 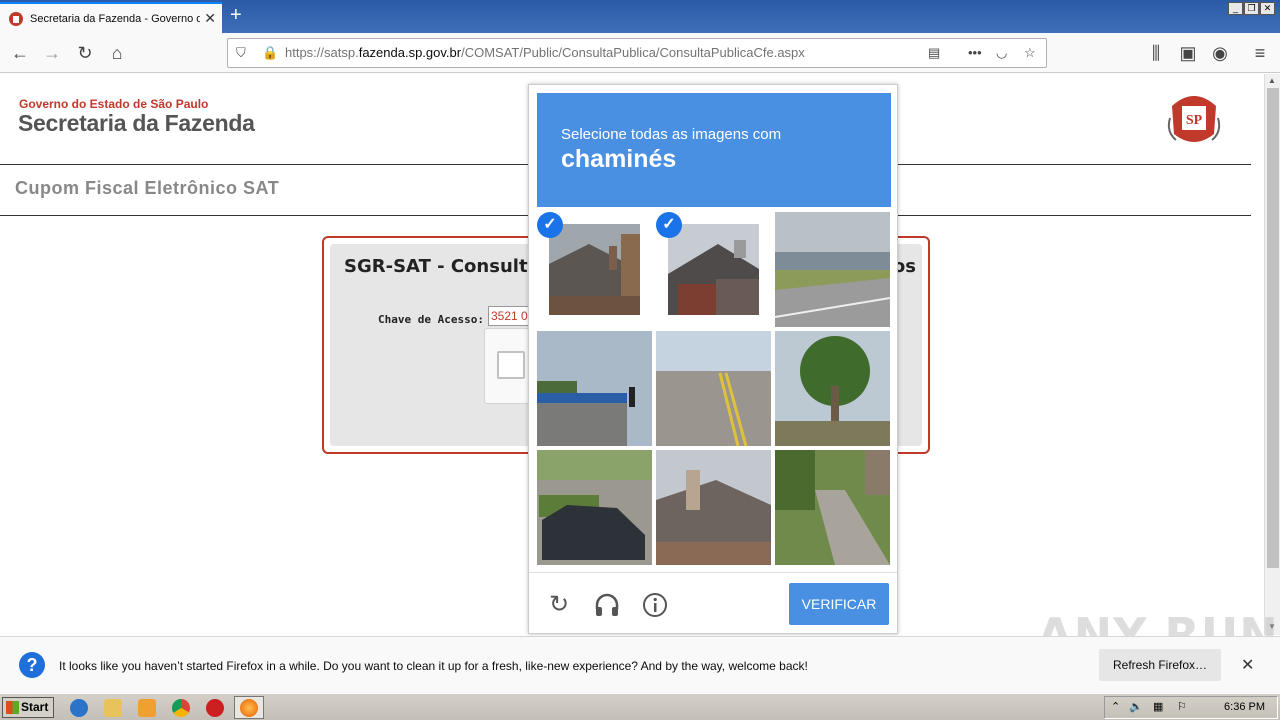 I want to click on action-center-flag-icon: ⚐, so click(x=1182, y=706).